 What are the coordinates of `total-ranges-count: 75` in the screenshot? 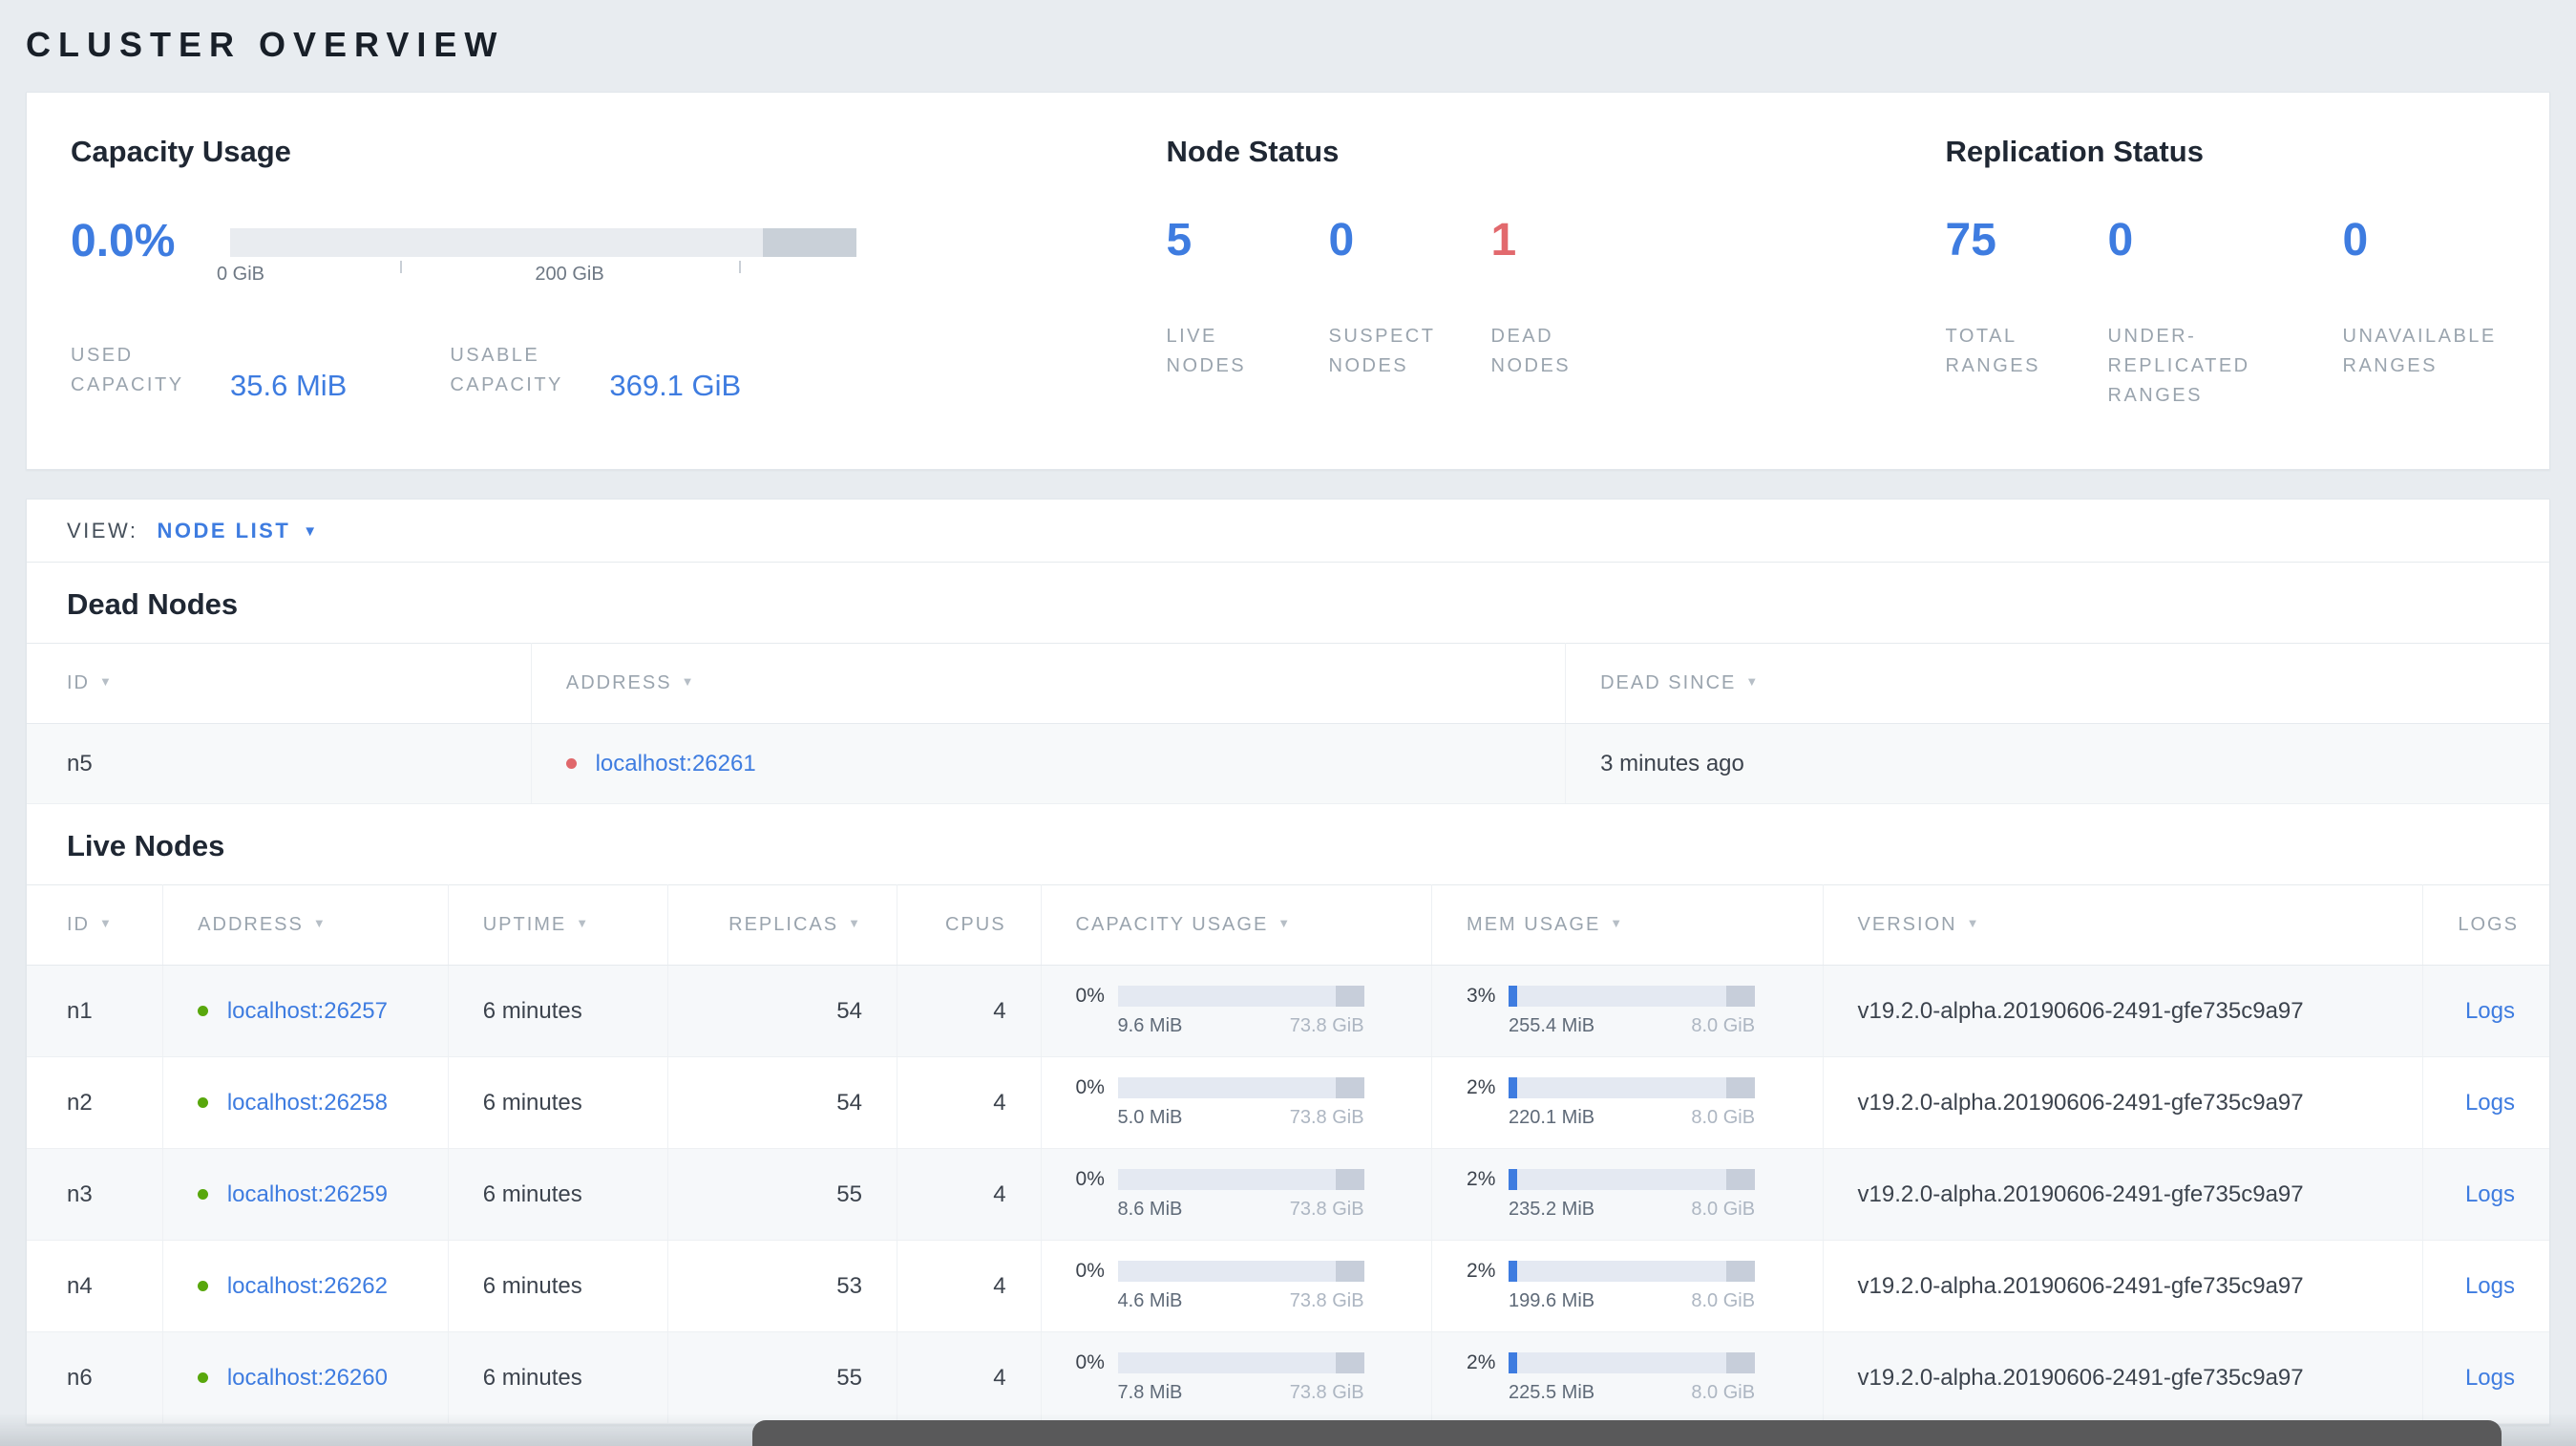 It's located at (1970, 241).